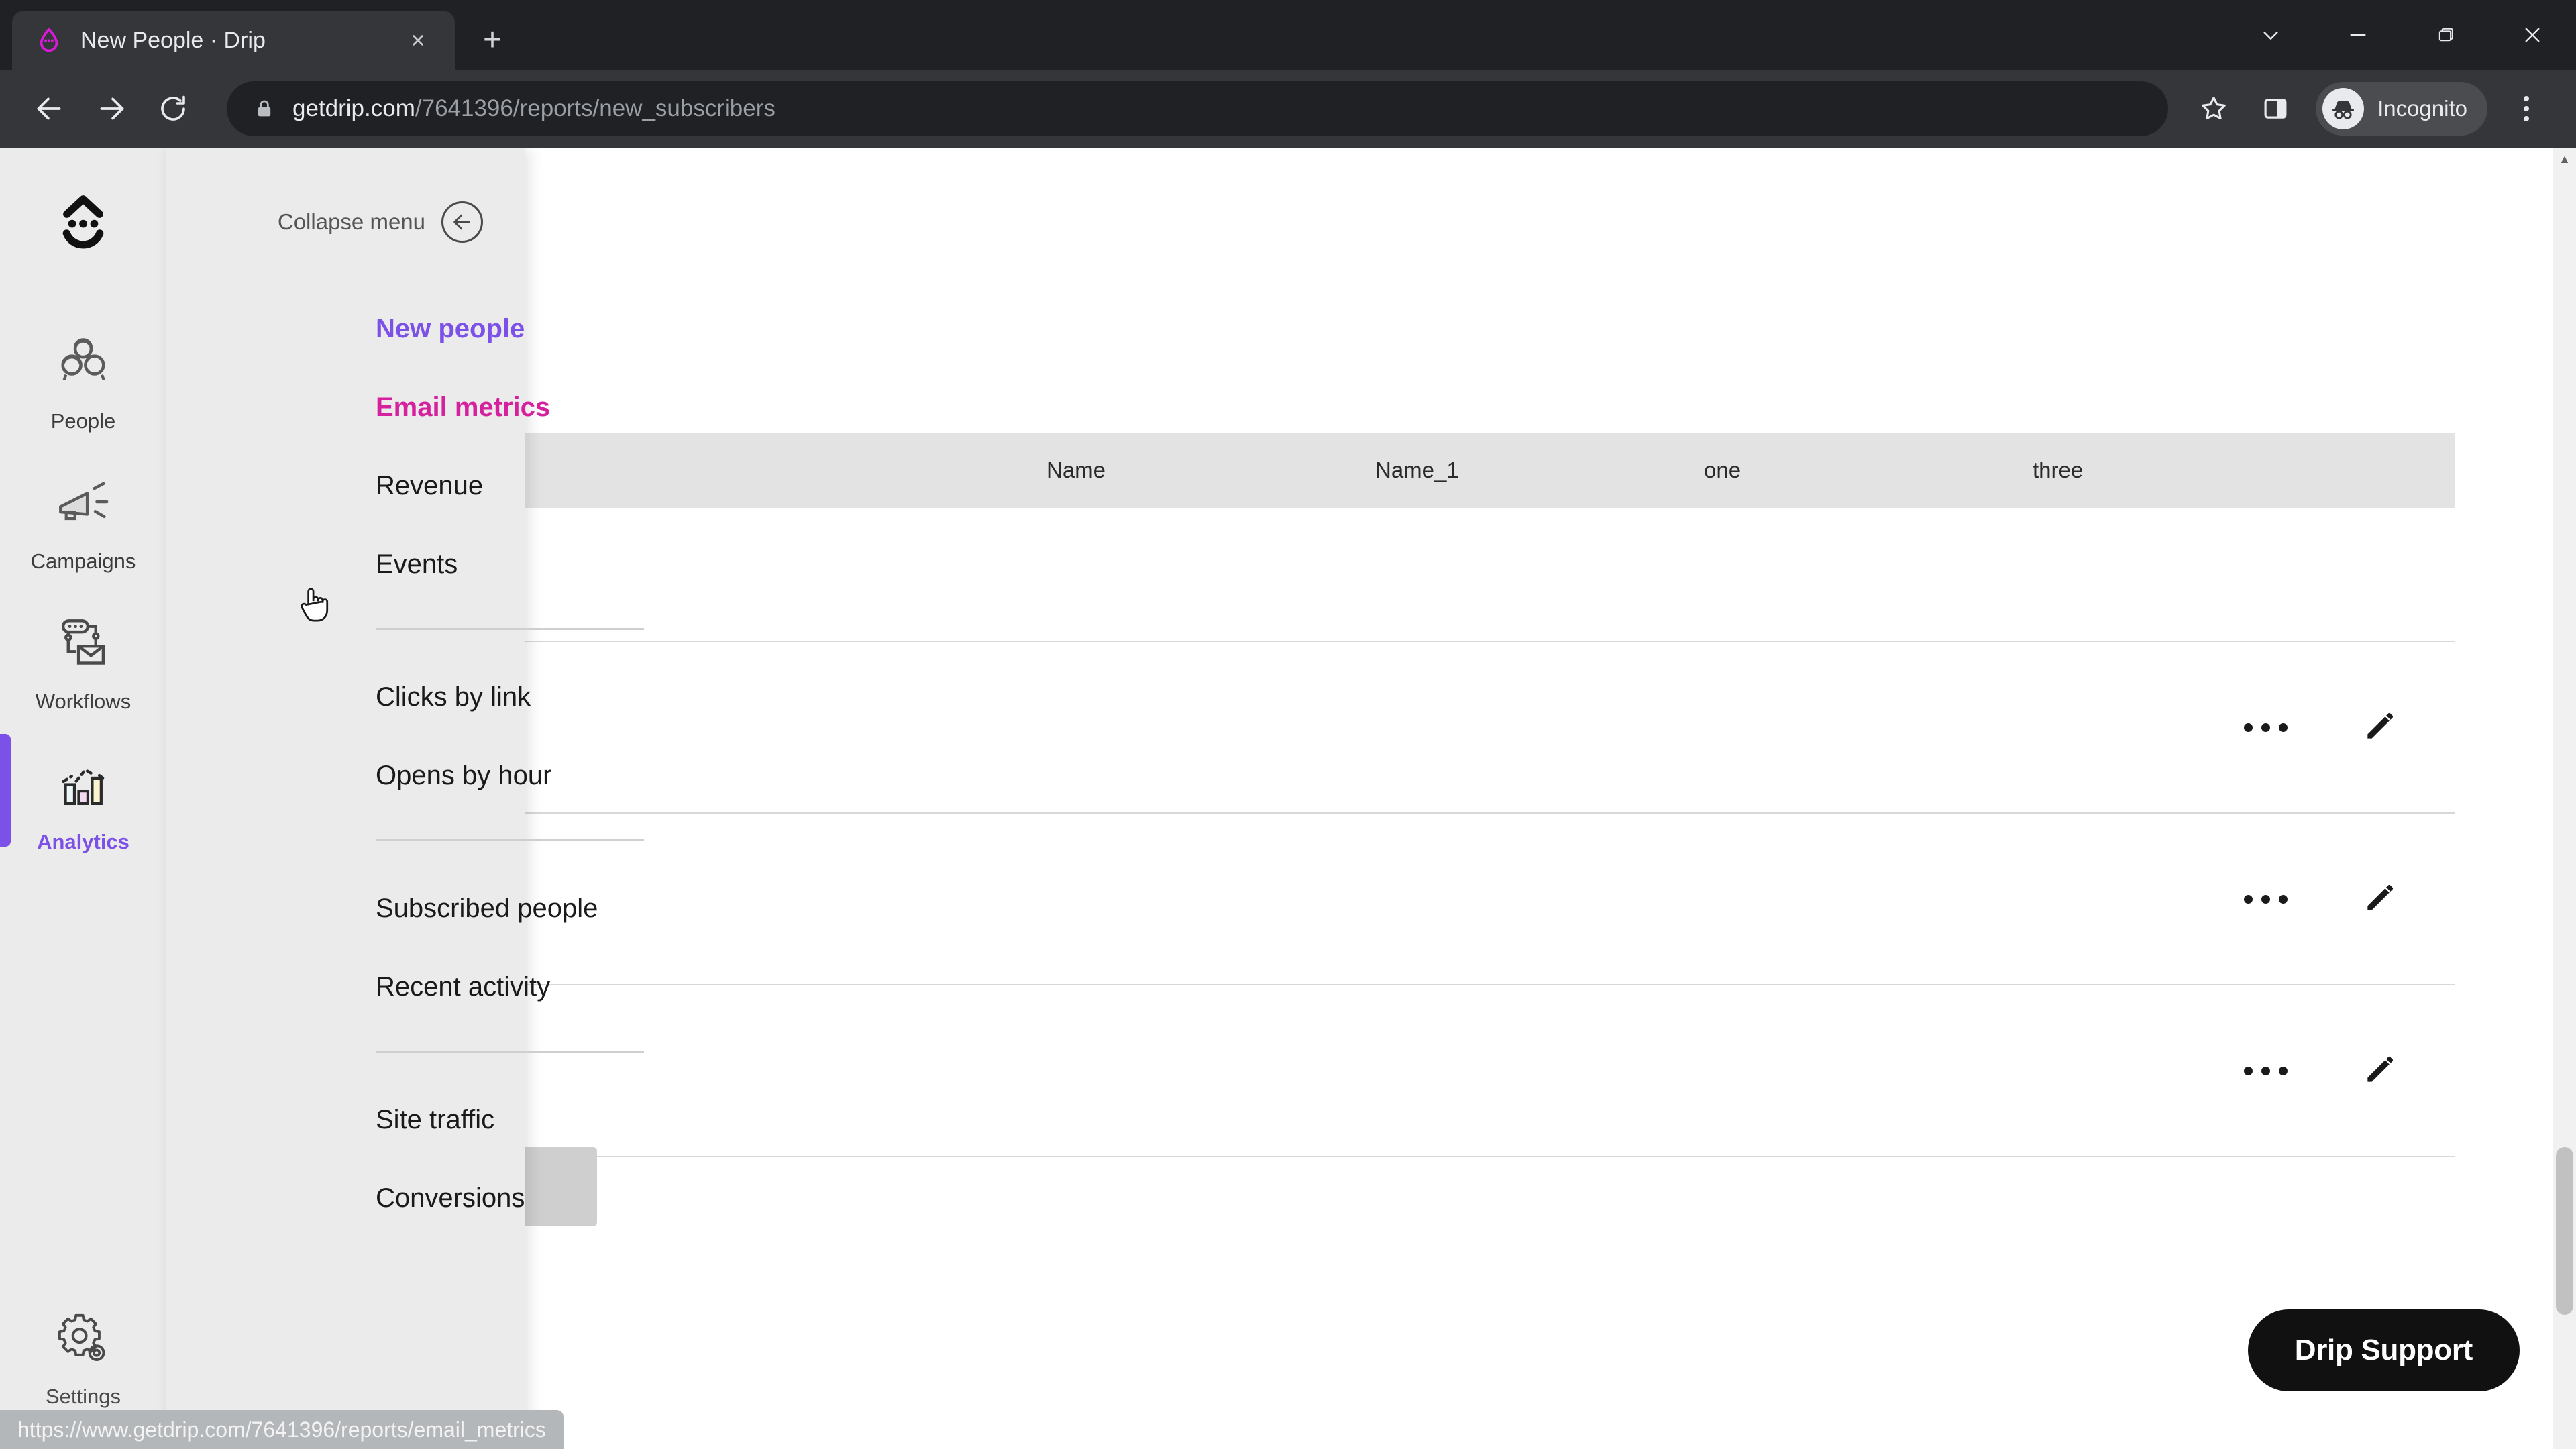  I want to click on sidebar-item-analytics: Analytics, so click(83, 799).